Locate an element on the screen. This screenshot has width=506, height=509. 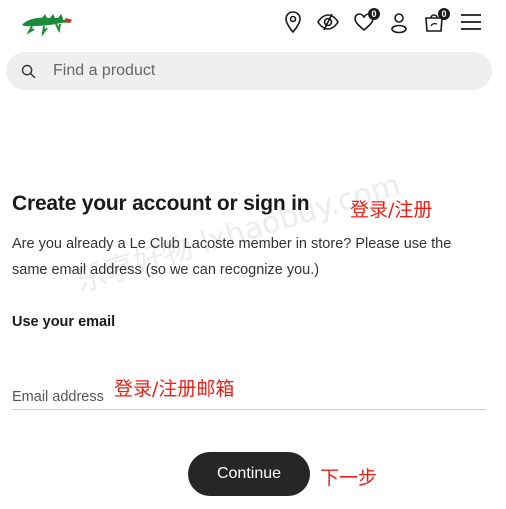
menu-icon is located at coordinates (471, 22).